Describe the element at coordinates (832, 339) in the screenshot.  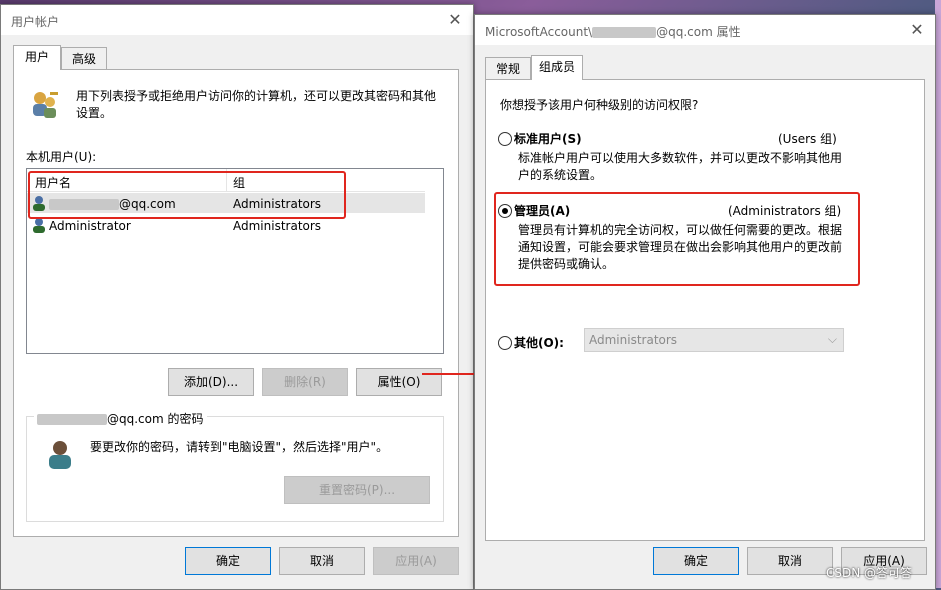
I see `chevron-down-icon: ⌵` at that location.